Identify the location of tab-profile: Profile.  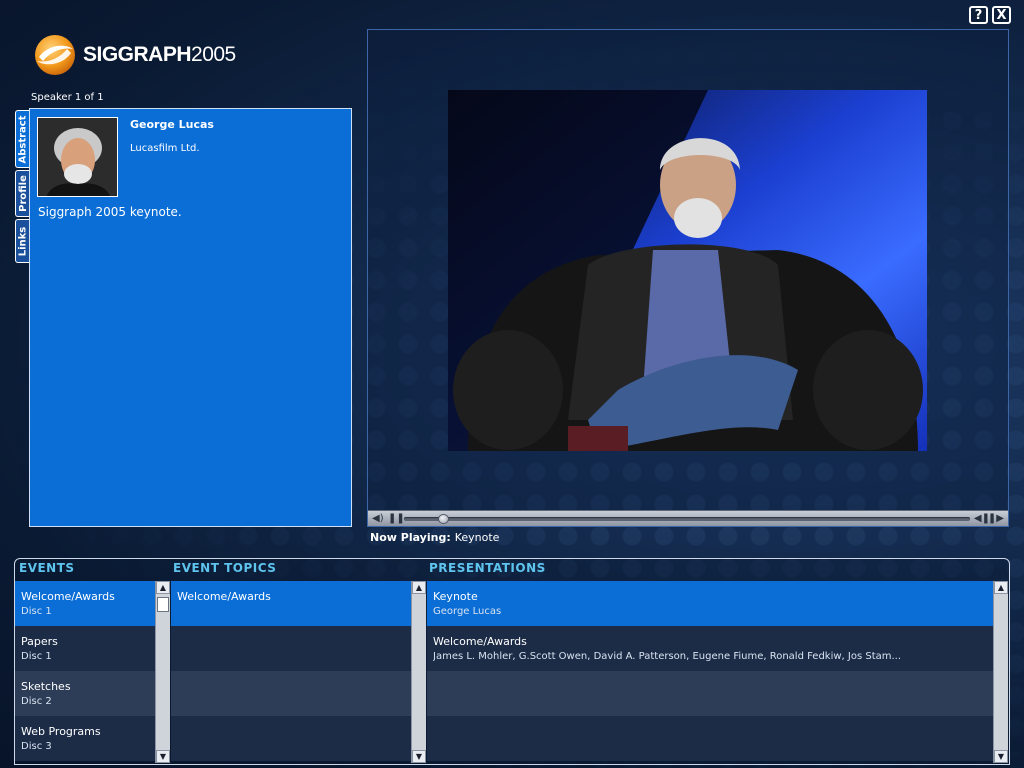
(22, 193).